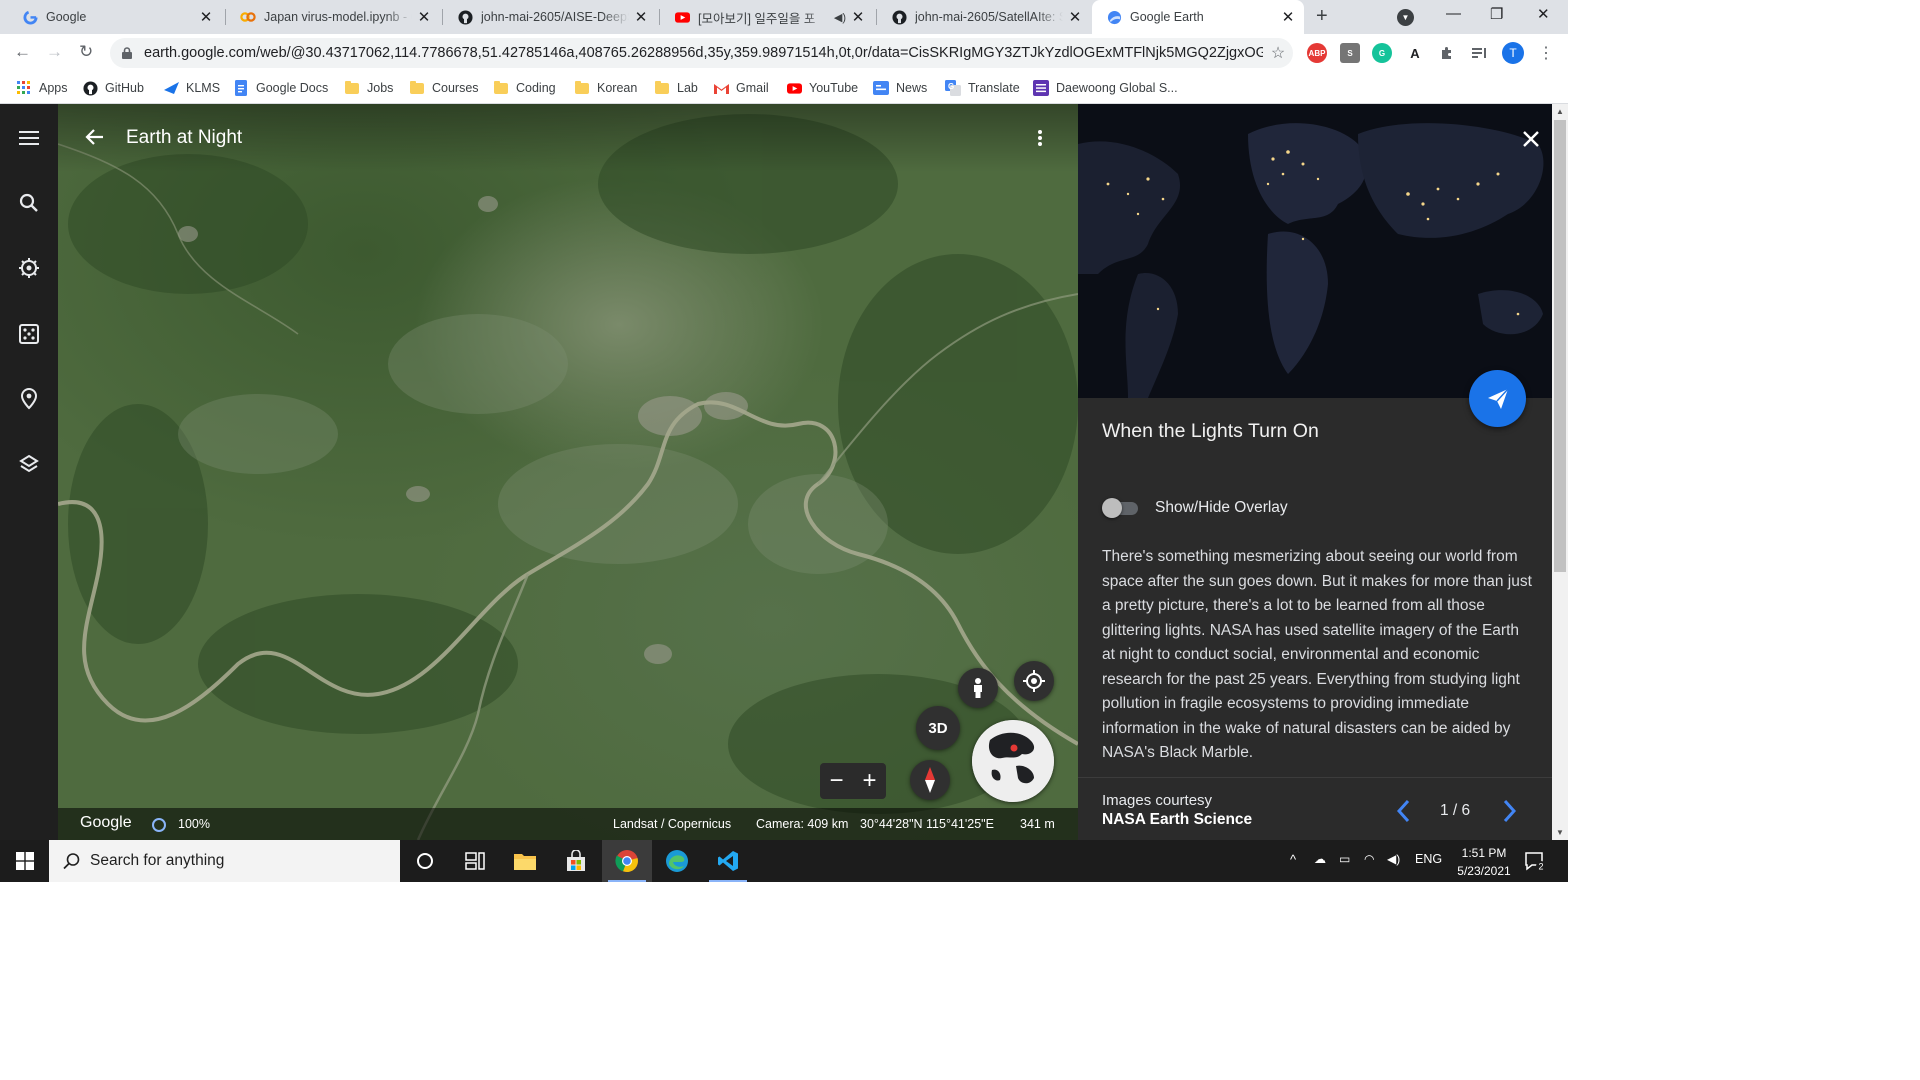 Image resolution: width=1920 pixels, height=1080 pixels. What do you see at coordinates (184, 137) in the screenshot?
I see `story-title: Earth at Night` at bounding box center [184, 137].